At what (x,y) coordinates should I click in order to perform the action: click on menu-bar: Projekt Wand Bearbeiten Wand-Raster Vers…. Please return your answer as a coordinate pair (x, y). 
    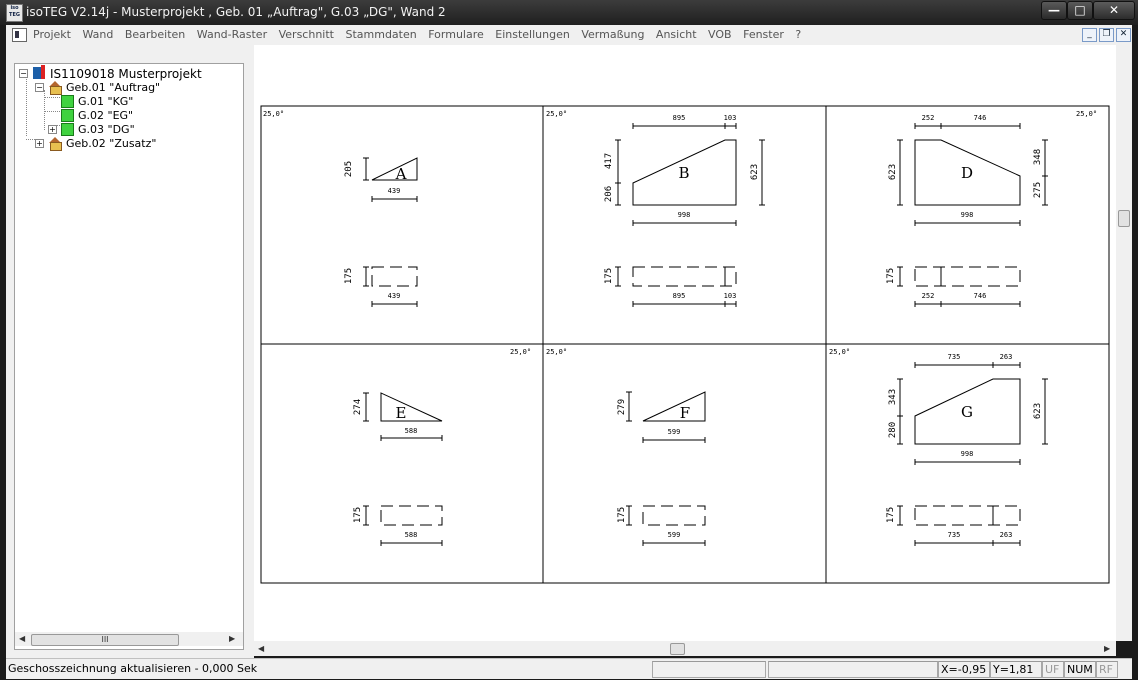
    Looking at the image, I should click on (569, 35).